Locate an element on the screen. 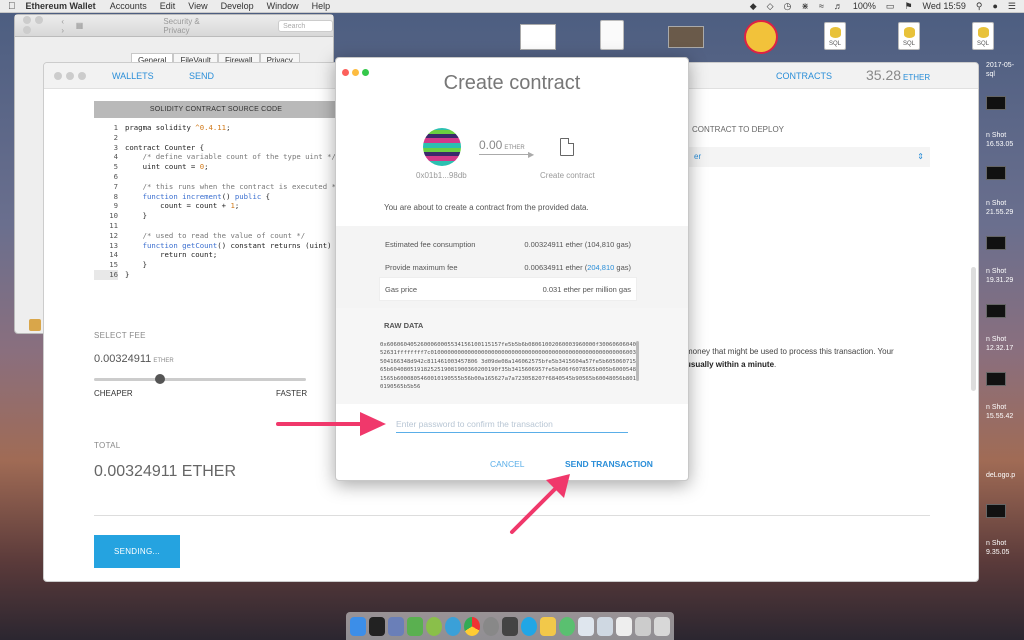  cyberduck-icon is located at coordinates (548, 626).